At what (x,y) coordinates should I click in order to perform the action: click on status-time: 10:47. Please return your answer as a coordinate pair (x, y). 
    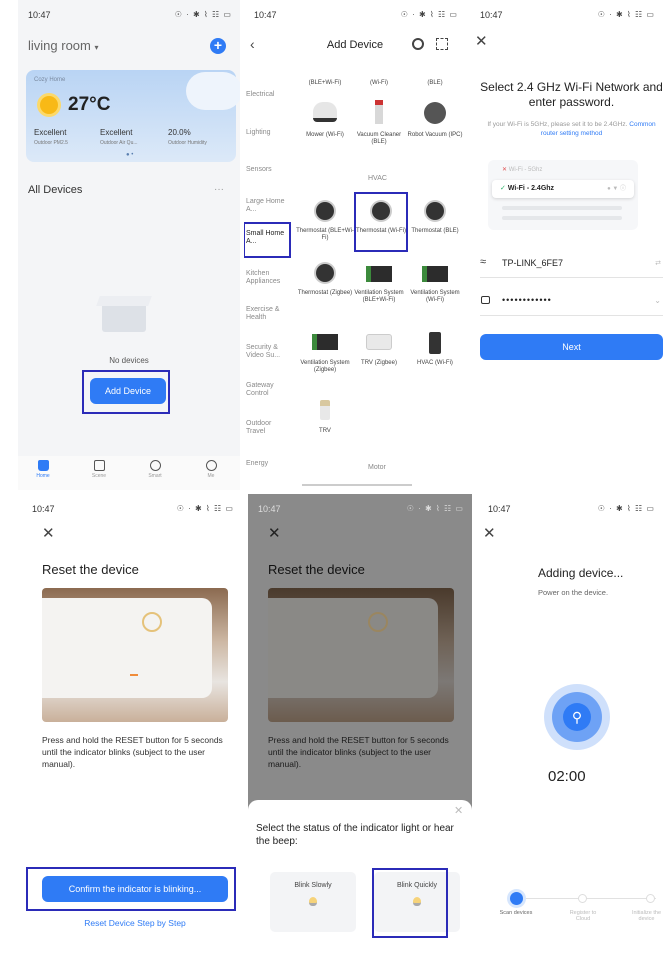
    Looking at the image, I should click on (269, 509).